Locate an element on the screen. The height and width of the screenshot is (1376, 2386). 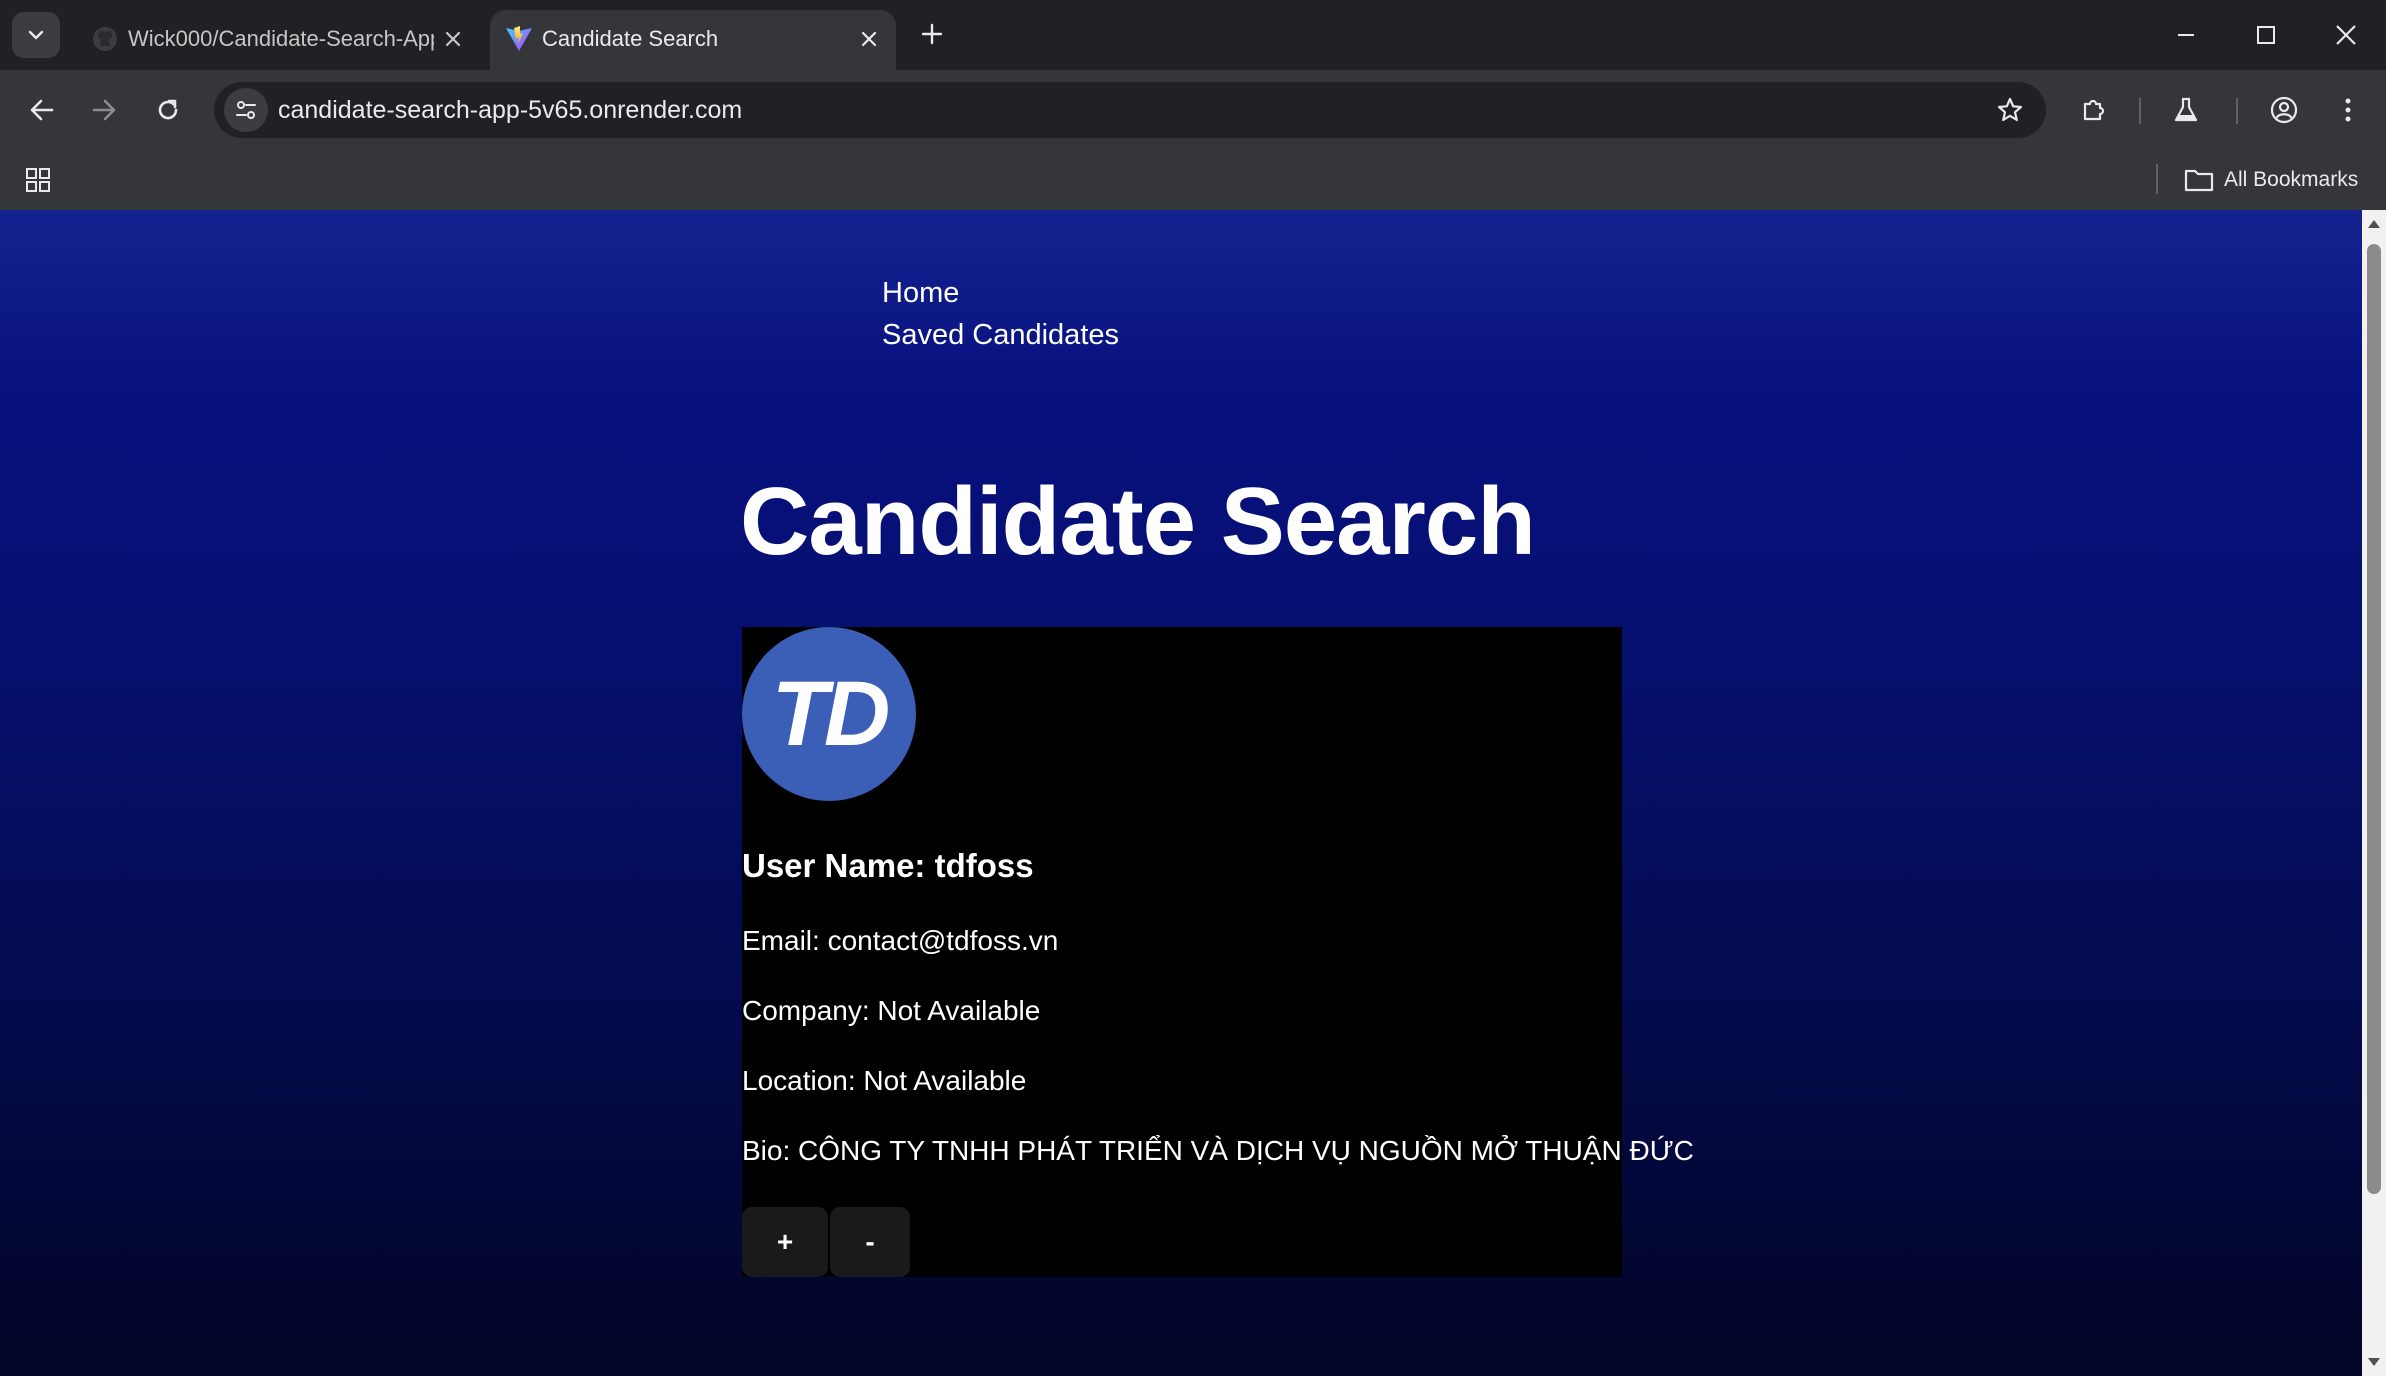
close-icon is located at coordinates (2346, 35).